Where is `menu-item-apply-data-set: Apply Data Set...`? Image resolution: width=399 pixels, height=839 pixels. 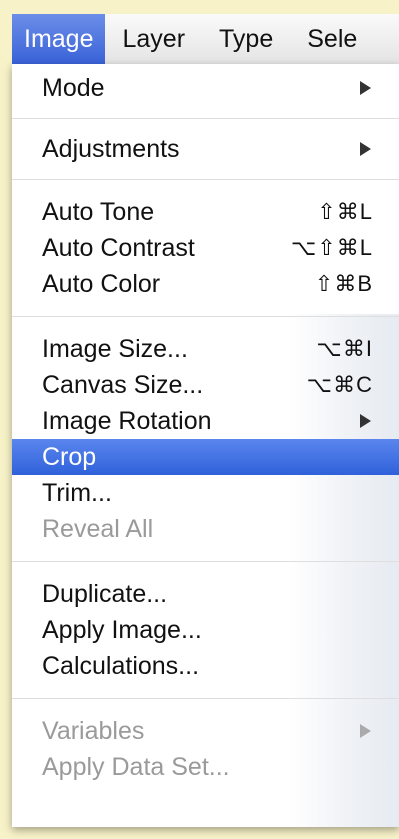
menu-item-apply-data-set: Apply Data Set... is located at coordinates (205, 767).